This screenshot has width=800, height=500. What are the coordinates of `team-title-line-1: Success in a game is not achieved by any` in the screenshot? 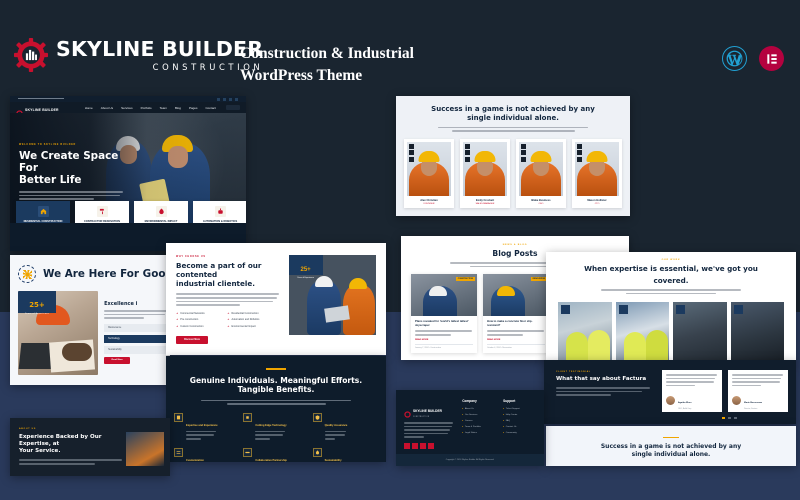 It's located at (513, 109).